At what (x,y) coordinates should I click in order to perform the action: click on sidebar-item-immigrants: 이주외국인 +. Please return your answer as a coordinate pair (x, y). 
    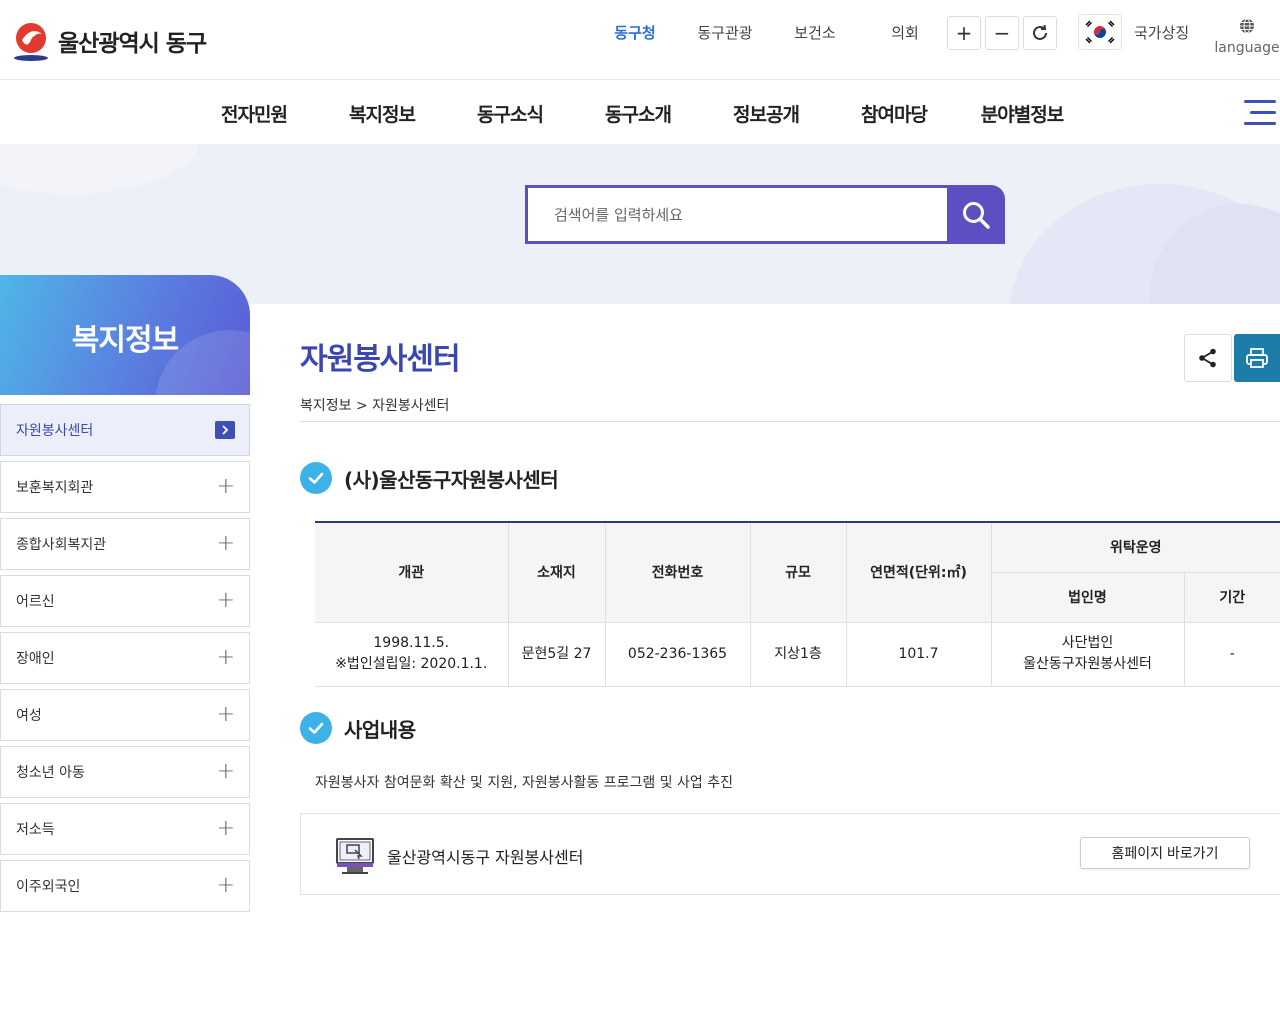
    Looking at the image, I should click on (125, 886).